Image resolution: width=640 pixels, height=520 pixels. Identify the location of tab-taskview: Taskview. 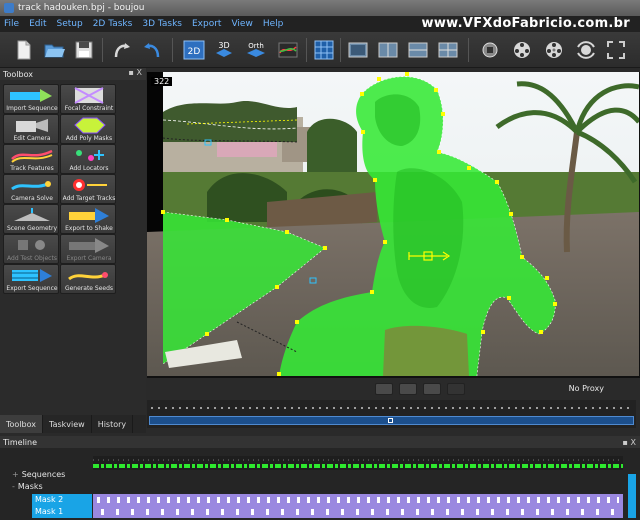
(67, 424).